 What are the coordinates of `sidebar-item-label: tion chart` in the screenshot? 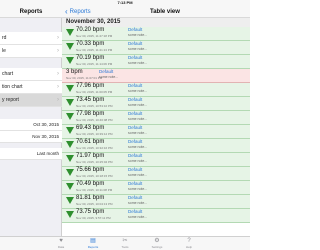 It's located at (12, 87).